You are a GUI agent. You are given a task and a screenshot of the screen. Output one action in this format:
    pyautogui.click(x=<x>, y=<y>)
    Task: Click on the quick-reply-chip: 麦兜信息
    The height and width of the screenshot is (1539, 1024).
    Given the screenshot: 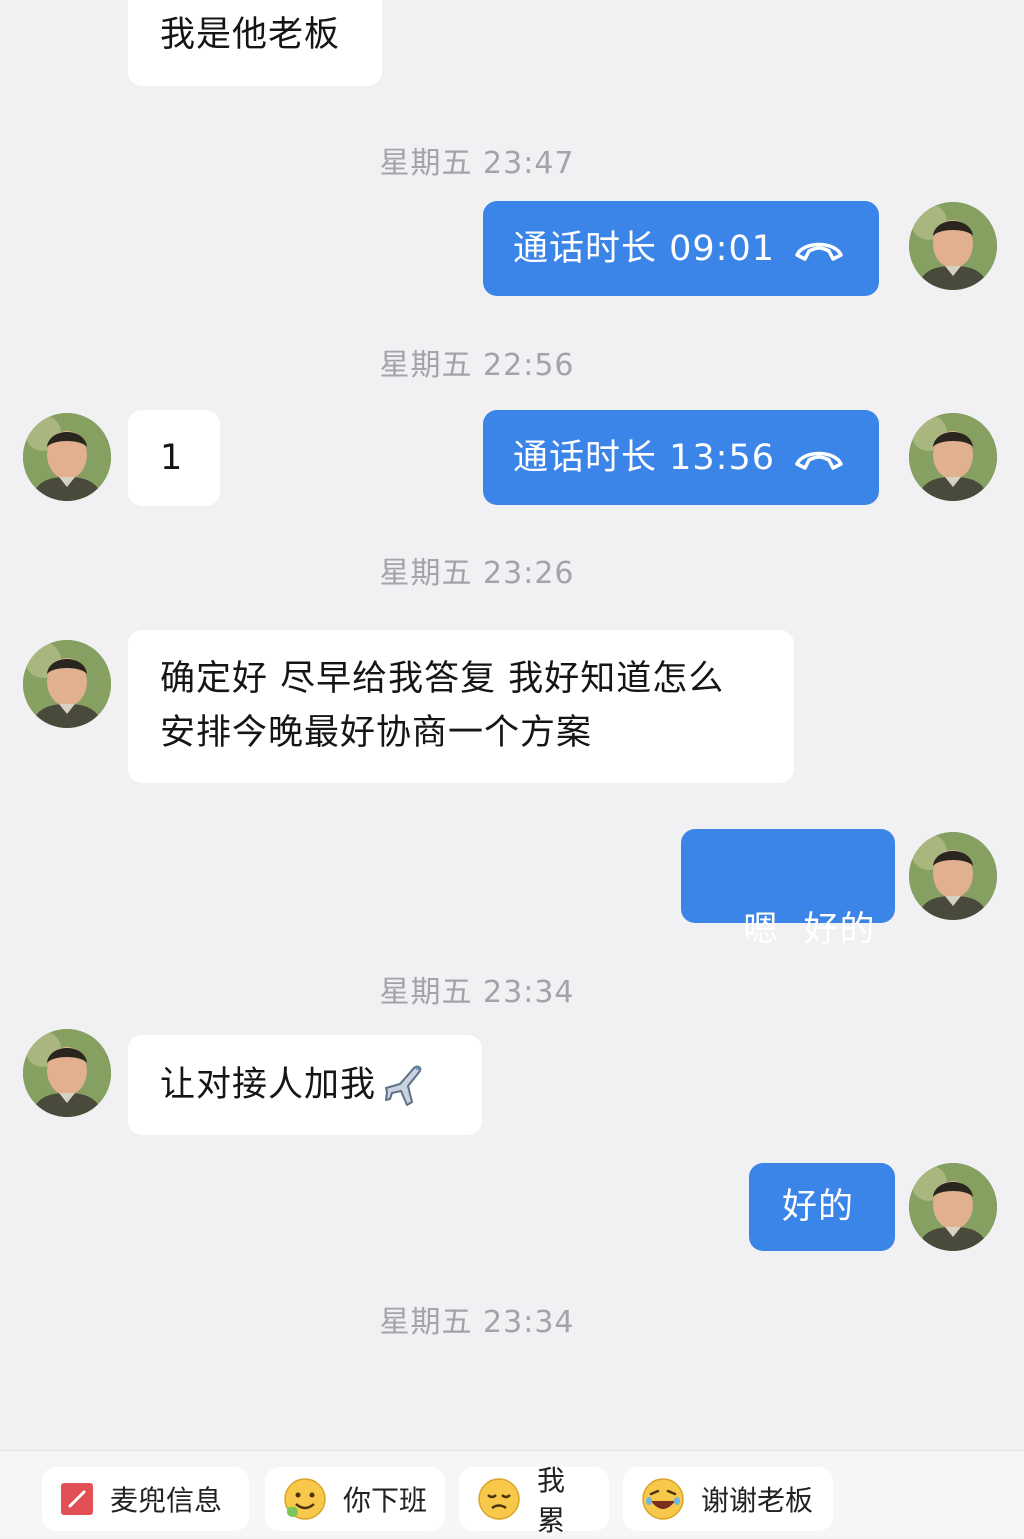 What is the action you would take?
    pyautogui.click(x=145, y=1499)
    